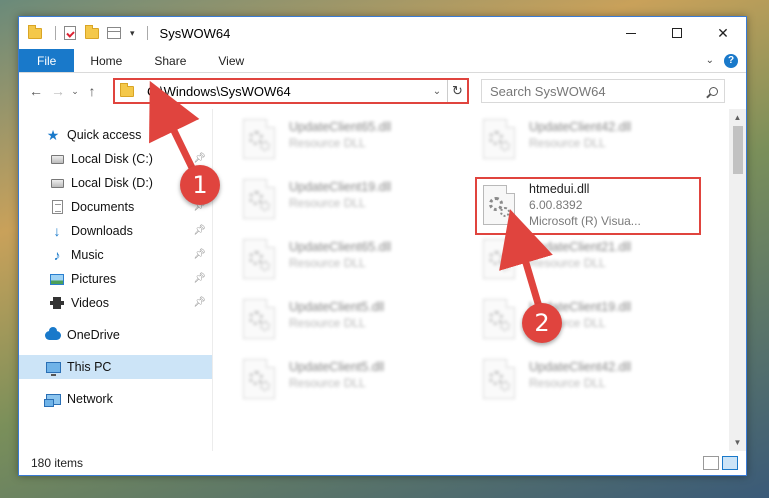 The height and width of the screenshot is (498, 769). Describe the element at coordinates (104, 135) in the screenshot. I see `sidebar-item-label: Quick access` at that location.